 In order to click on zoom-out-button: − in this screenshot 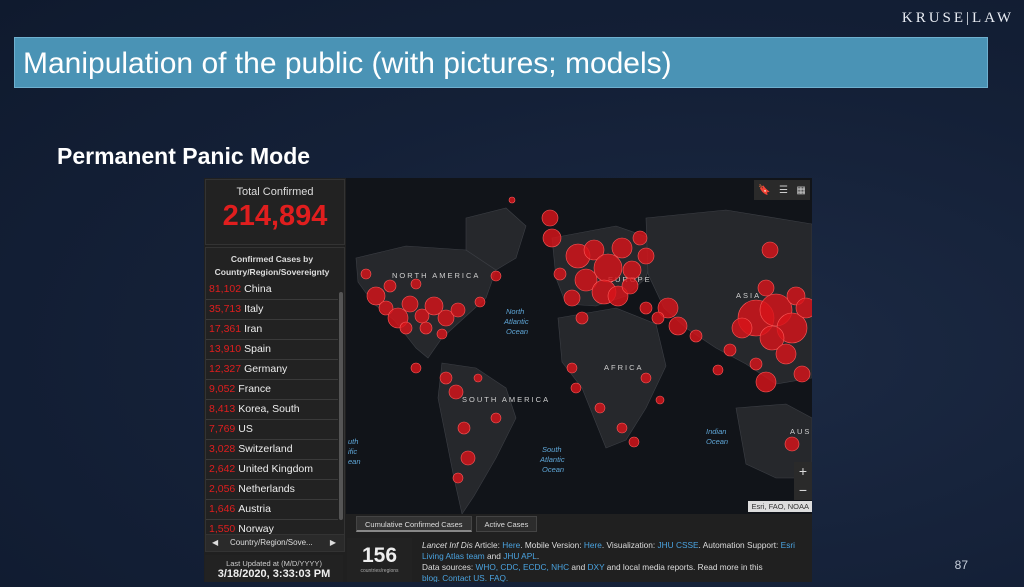, I will do `click(803, 490)`.